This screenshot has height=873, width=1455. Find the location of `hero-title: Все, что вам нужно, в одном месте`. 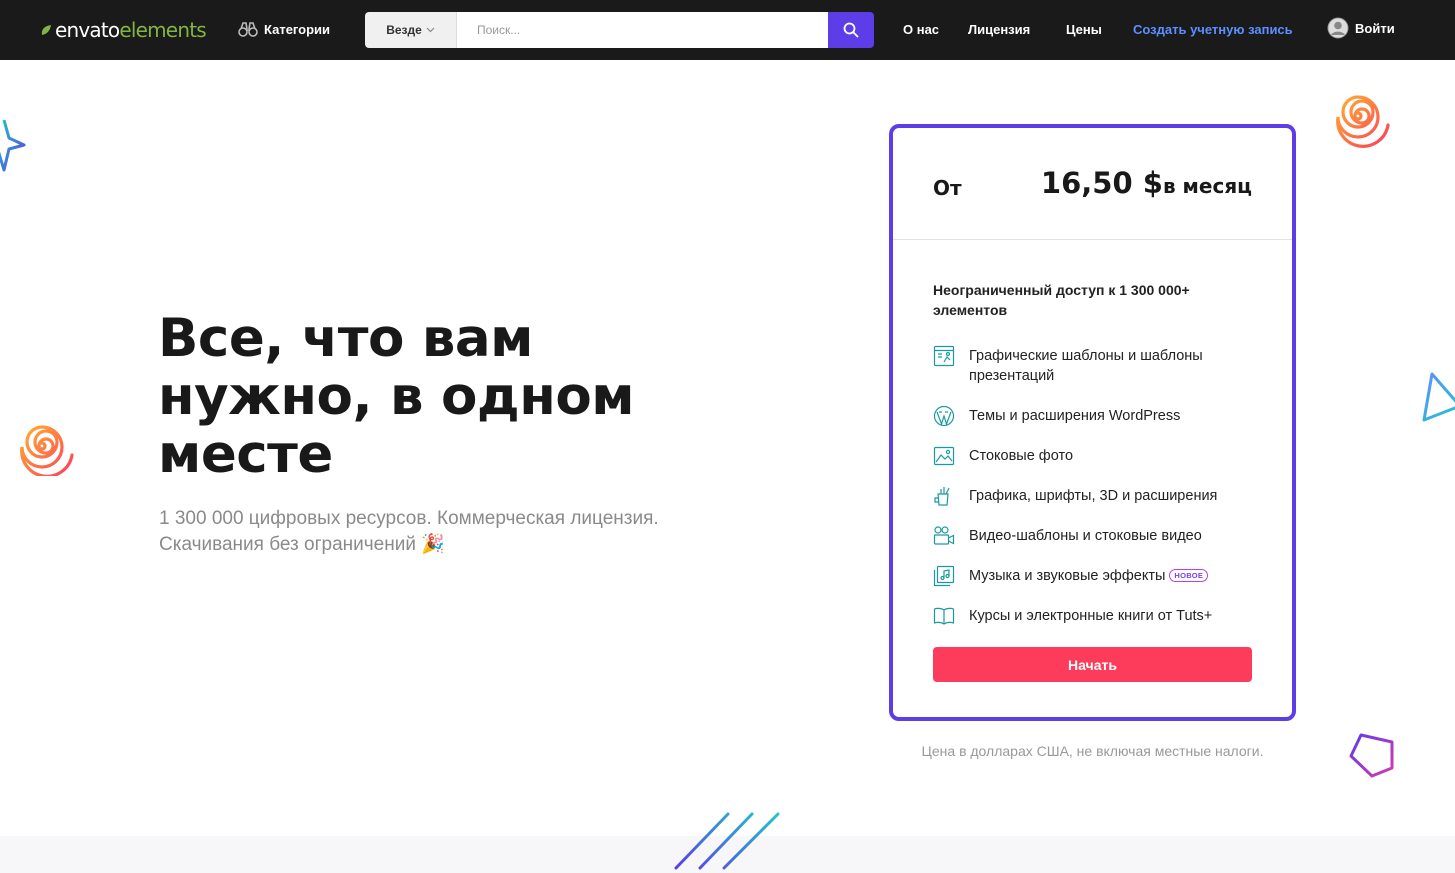

hero-title: Все, что вам нужно, в одном месте is located at coordinates (396, 396).